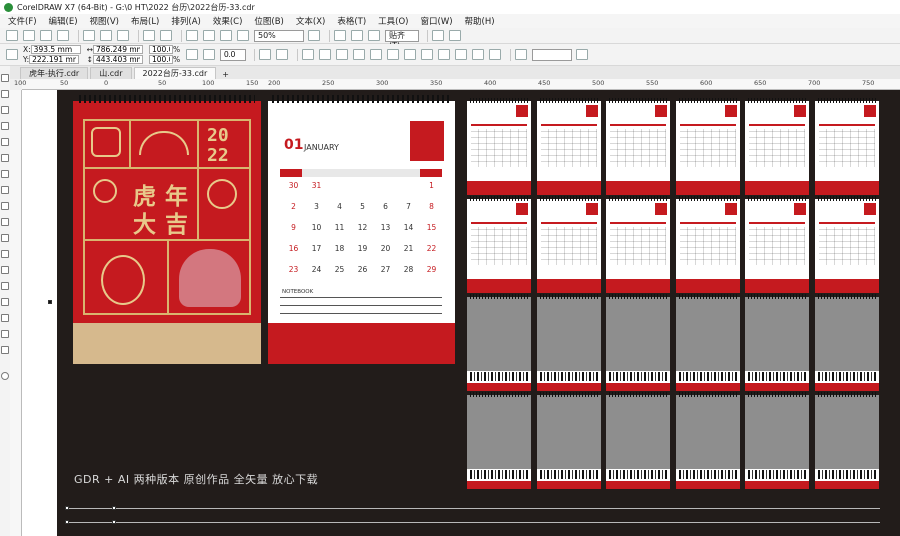  I want to click on menu-view: 视图(V), so click(104, 21).